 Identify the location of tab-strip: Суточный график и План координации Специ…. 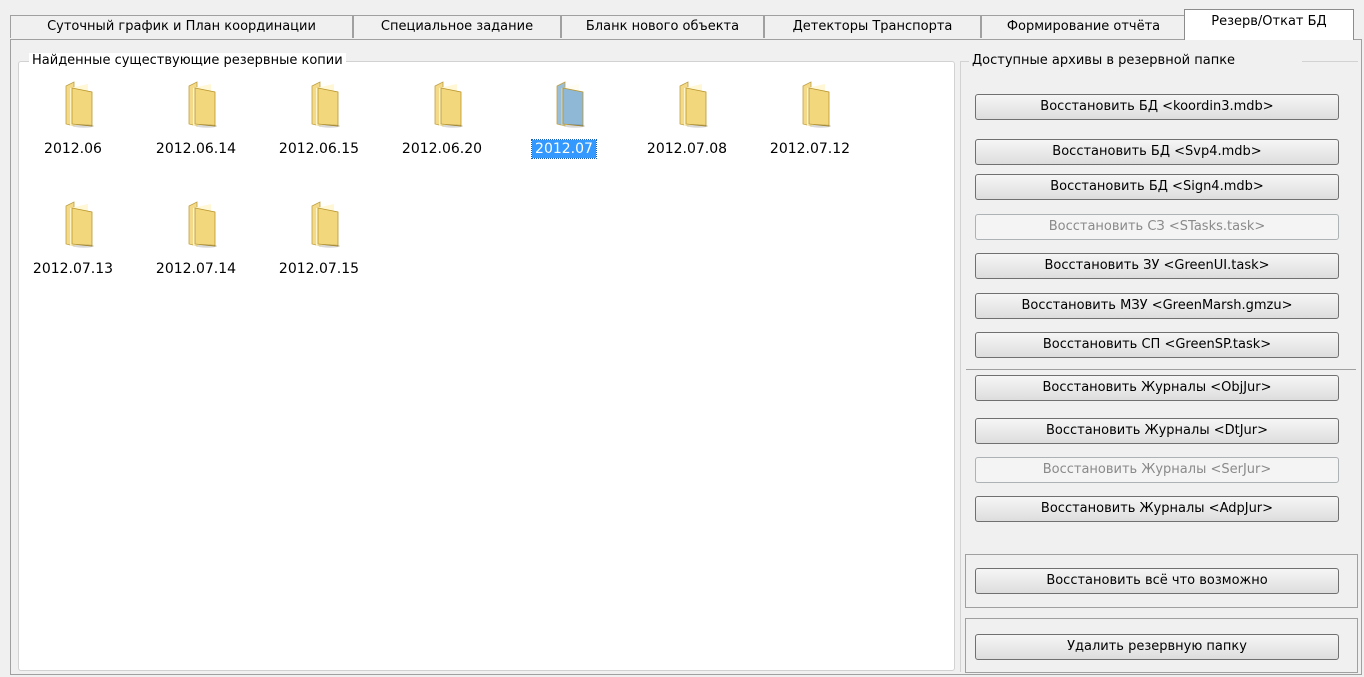
(686, 24).